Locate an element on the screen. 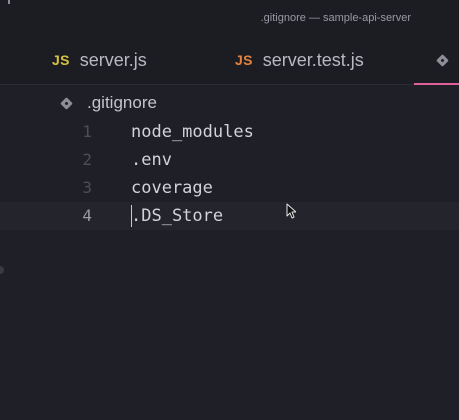  window-edge-mark is located at coordinates (9, 2).